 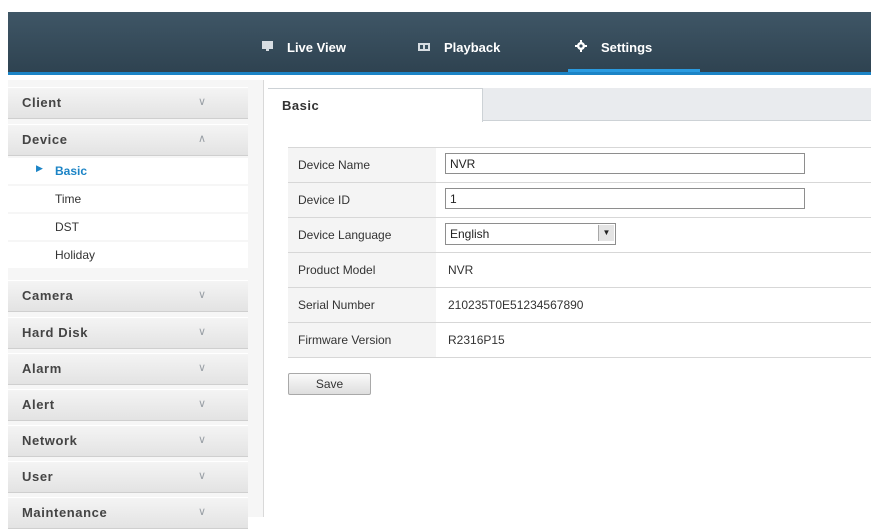 What do you see at coordinates (329, 384) in the screenshot?
I see `save-button: Save` at bounding box center [329, 384].